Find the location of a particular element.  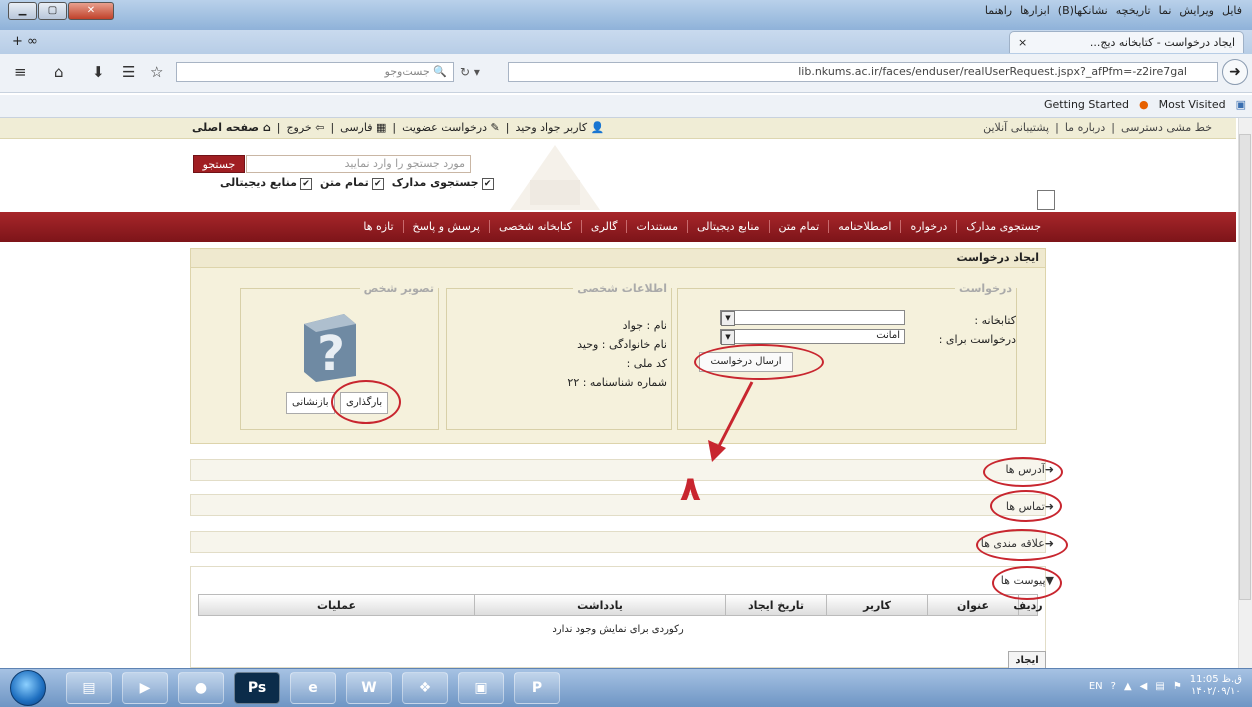

menu-history: تاریخچه is located at coordinates (1133, 10).